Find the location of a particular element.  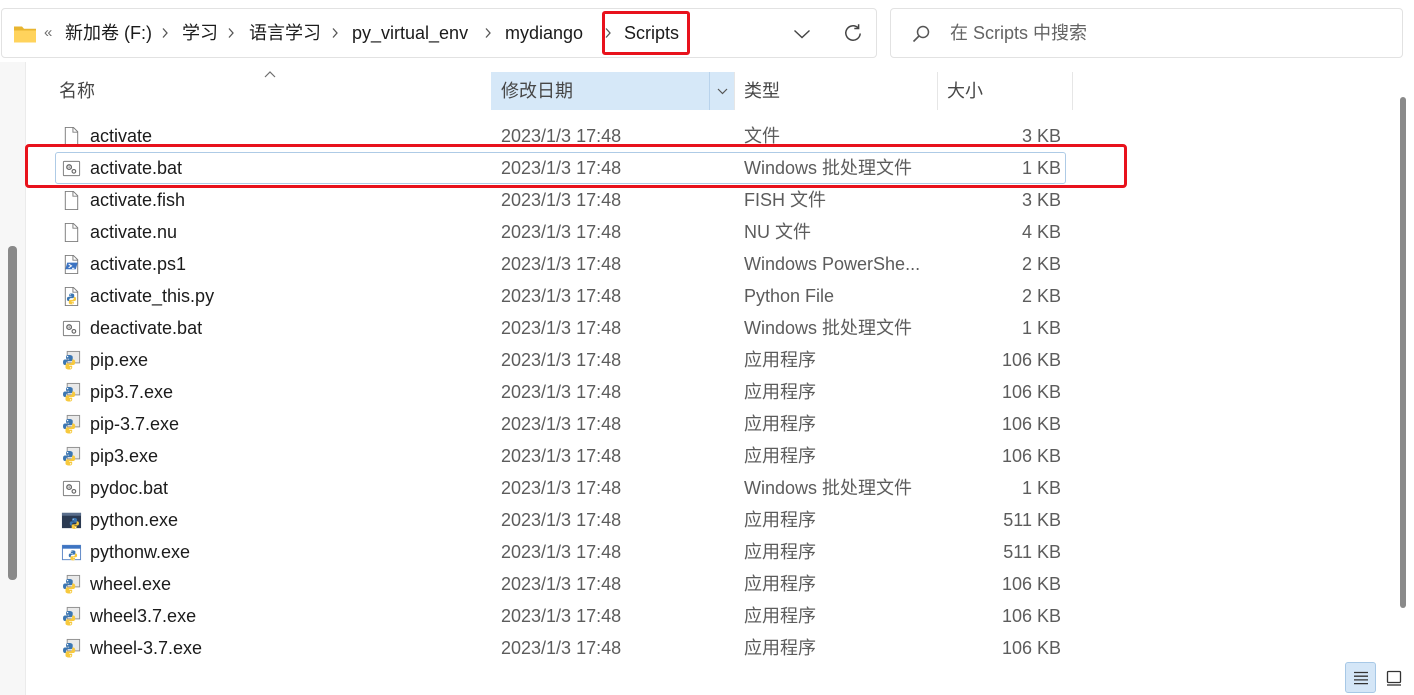

breadcrumb-item-study: 学习 is located at coordinates (200, 33).